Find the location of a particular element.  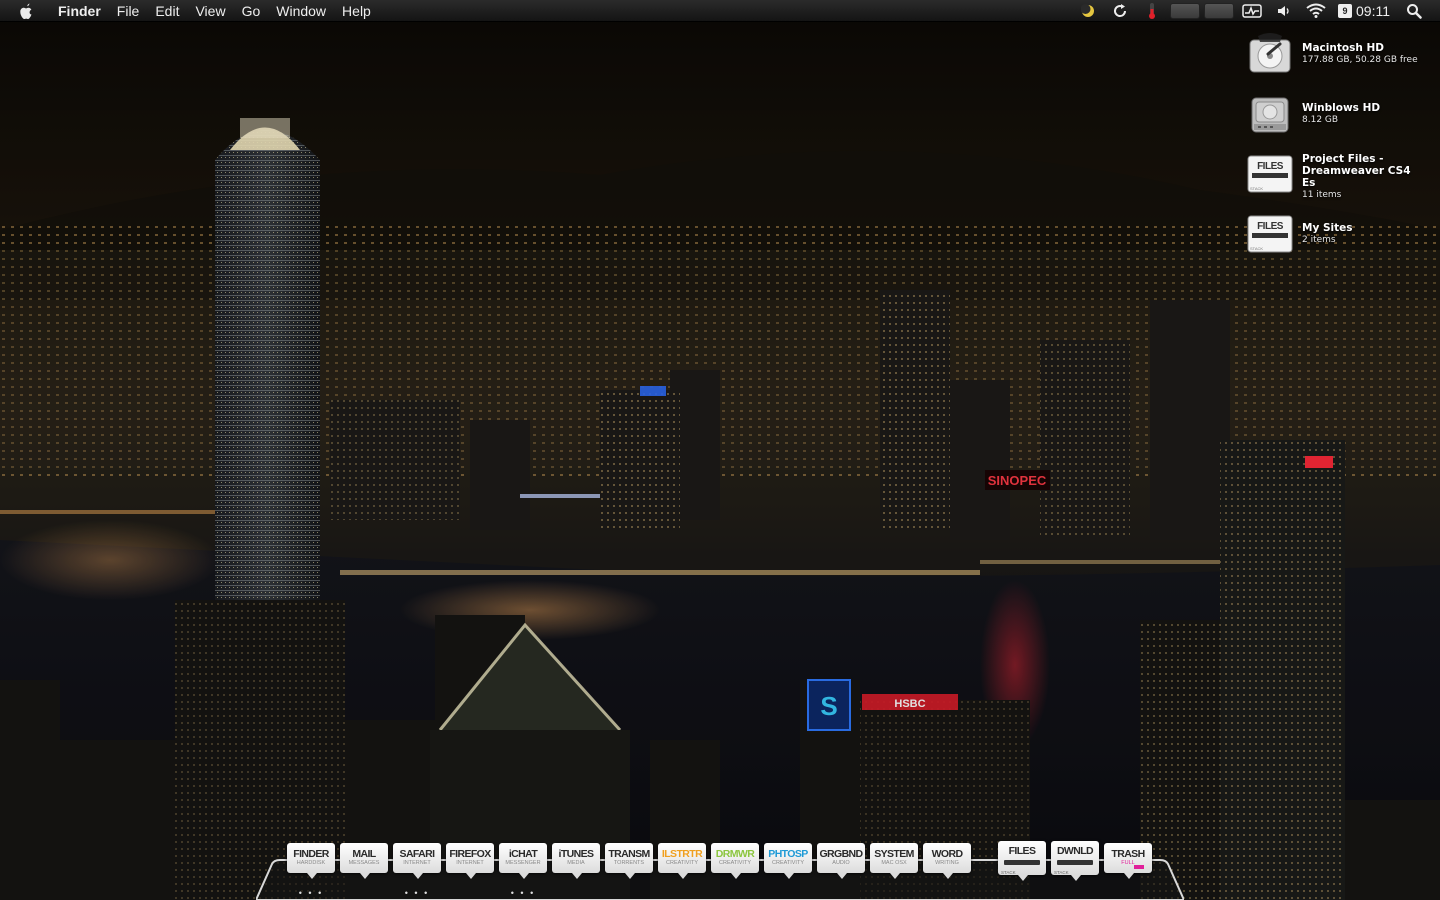

desktop-icon-info: 11 items is located at coordinates (1322, 195).